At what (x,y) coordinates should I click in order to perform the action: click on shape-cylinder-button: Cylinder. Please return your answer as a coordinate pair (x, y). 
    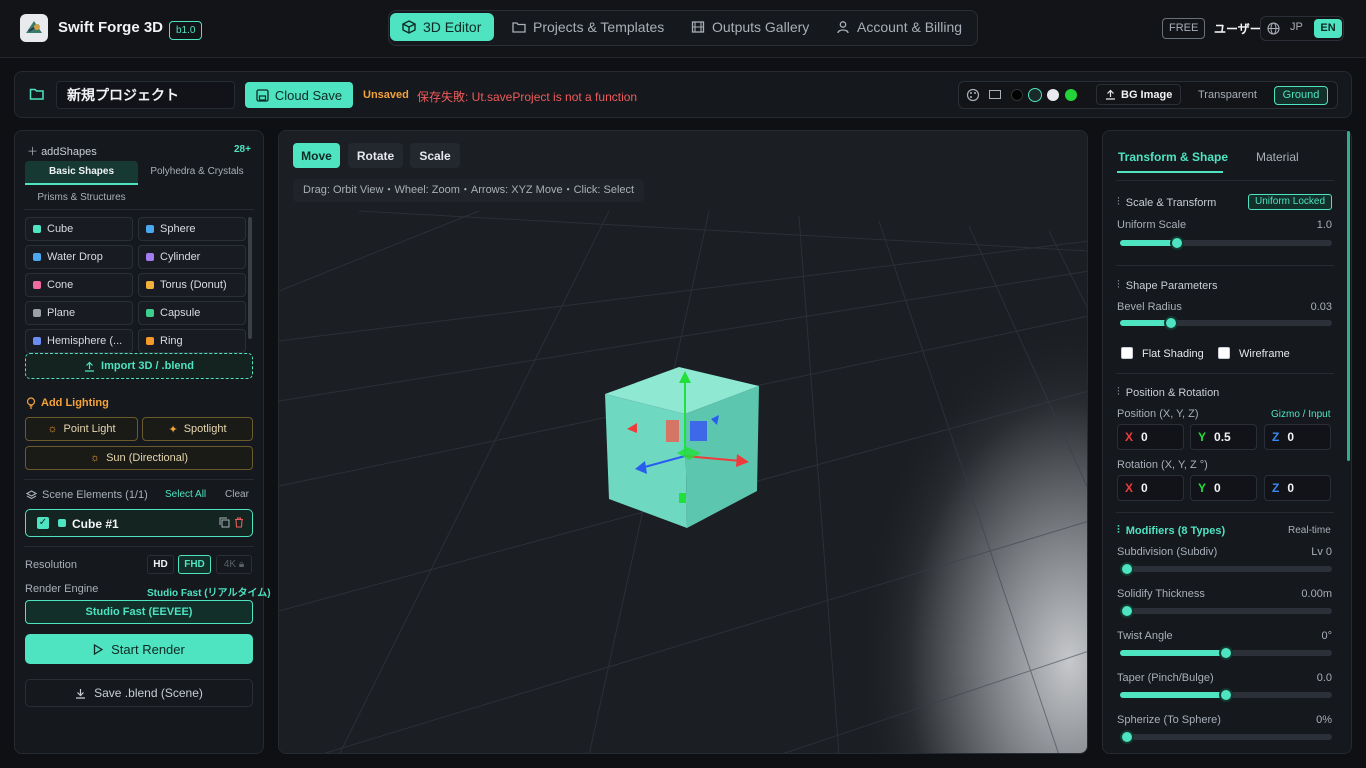
    Looking at the image, I should click on (192, 257).